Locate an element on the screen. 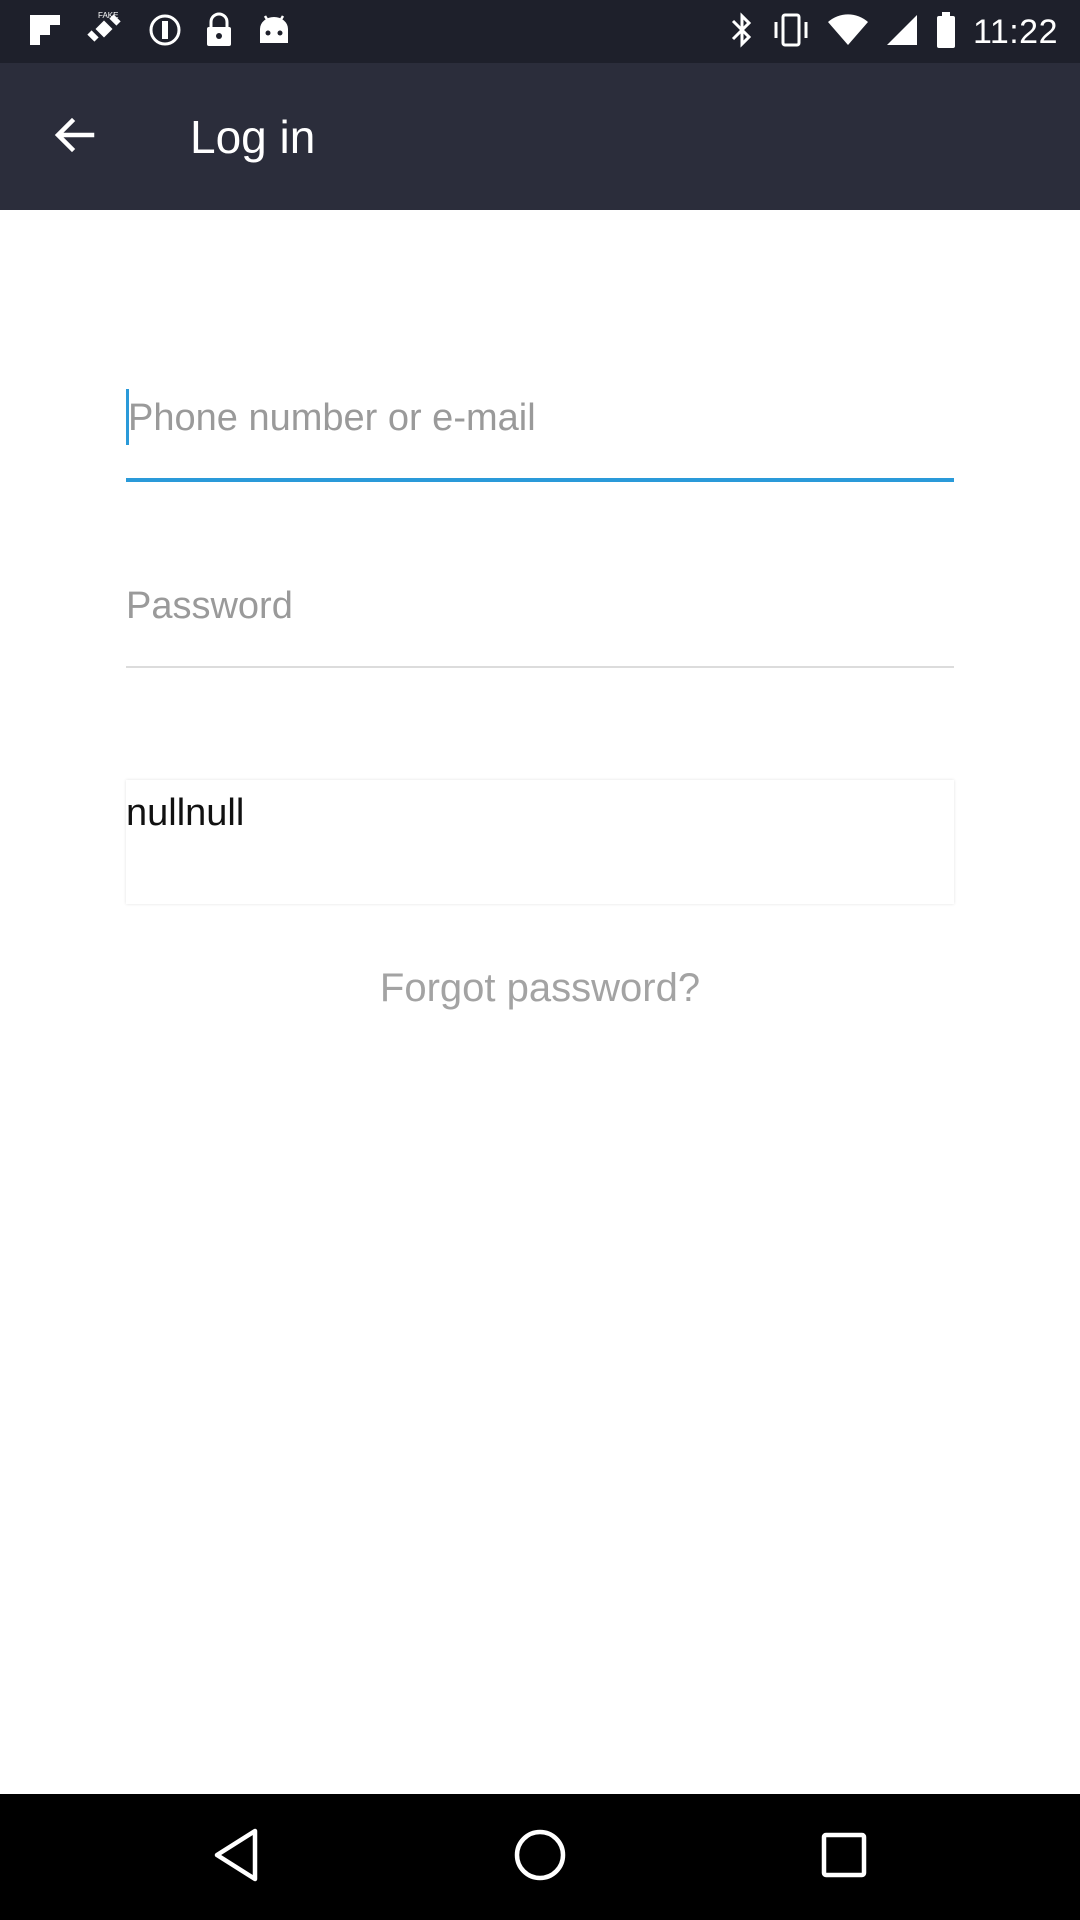  password-input is located at coordinates (540, 606).